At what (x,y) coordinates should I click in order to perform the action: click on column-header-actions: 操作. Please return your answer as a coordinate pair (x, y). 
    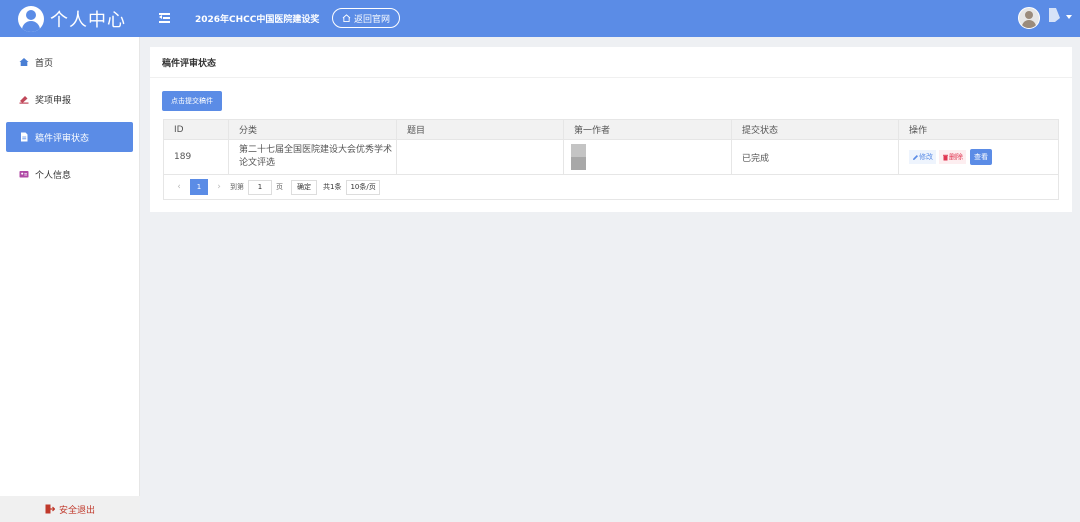
    Looking at the image, I should click on (978, 129).